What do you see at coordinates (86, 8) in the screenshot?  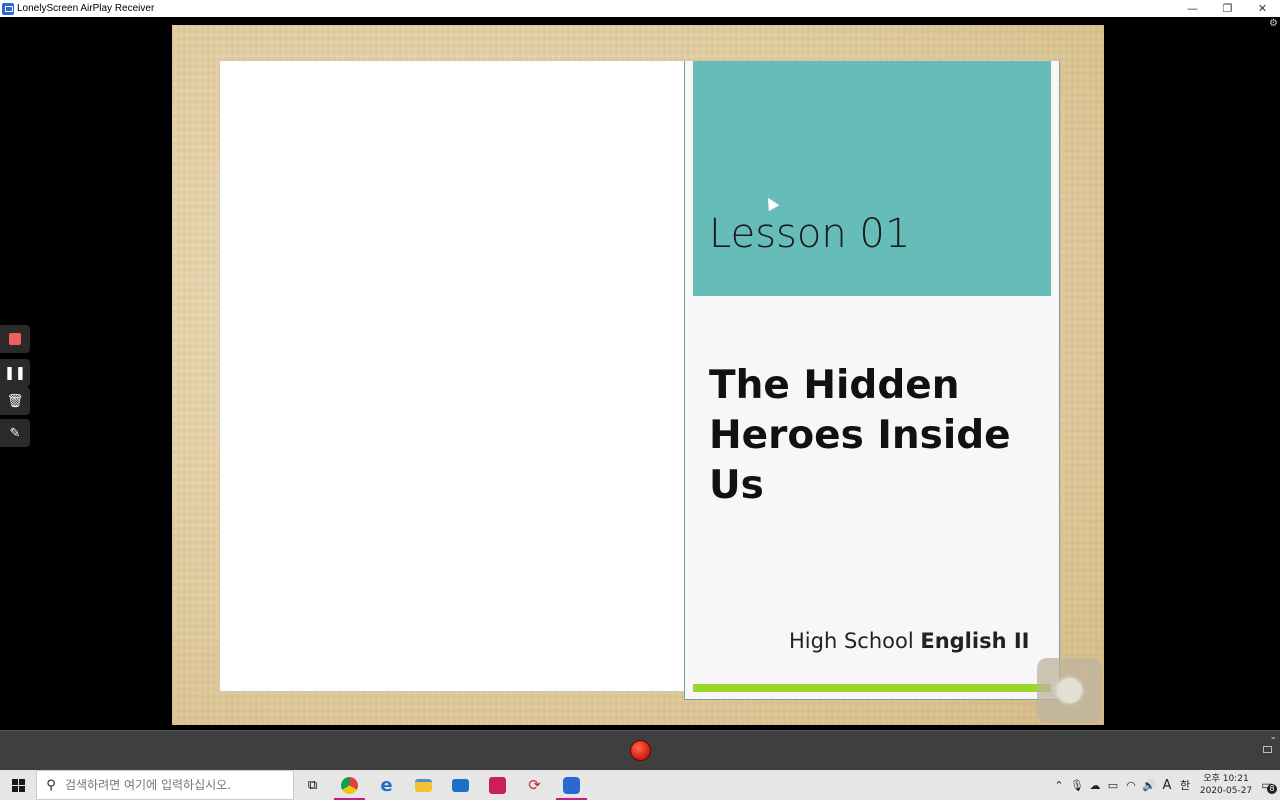 I see `window-title: LonelyScreen AirPlay Receiver` at bounding box center [86, 8].